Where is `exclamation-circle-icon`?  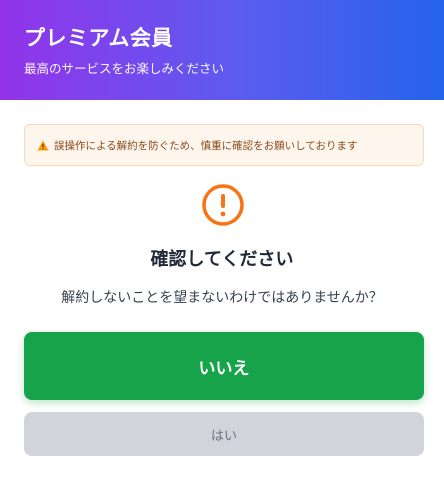 exclamation-circle-icon is located at coordinates (223, 205).